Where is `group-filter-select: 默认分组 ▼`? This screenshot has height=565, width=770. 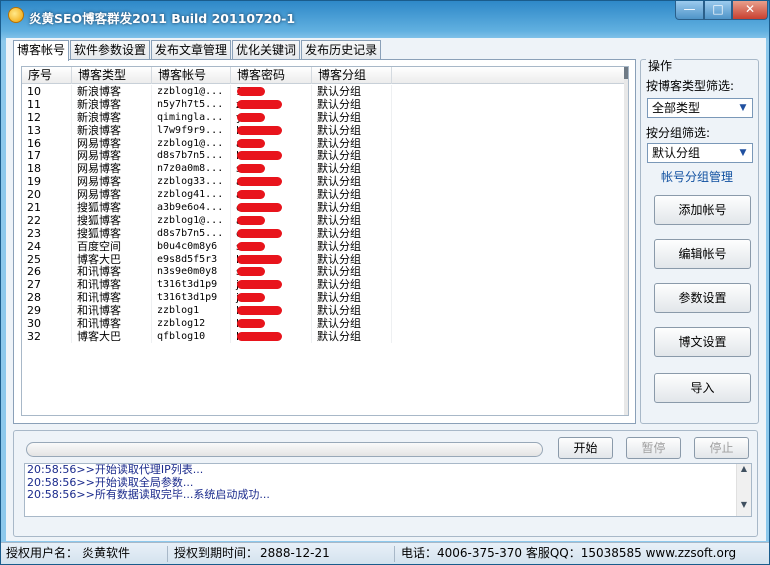 group-filter-select: 默认分组 ▼ is located at coordinates (700, 153).